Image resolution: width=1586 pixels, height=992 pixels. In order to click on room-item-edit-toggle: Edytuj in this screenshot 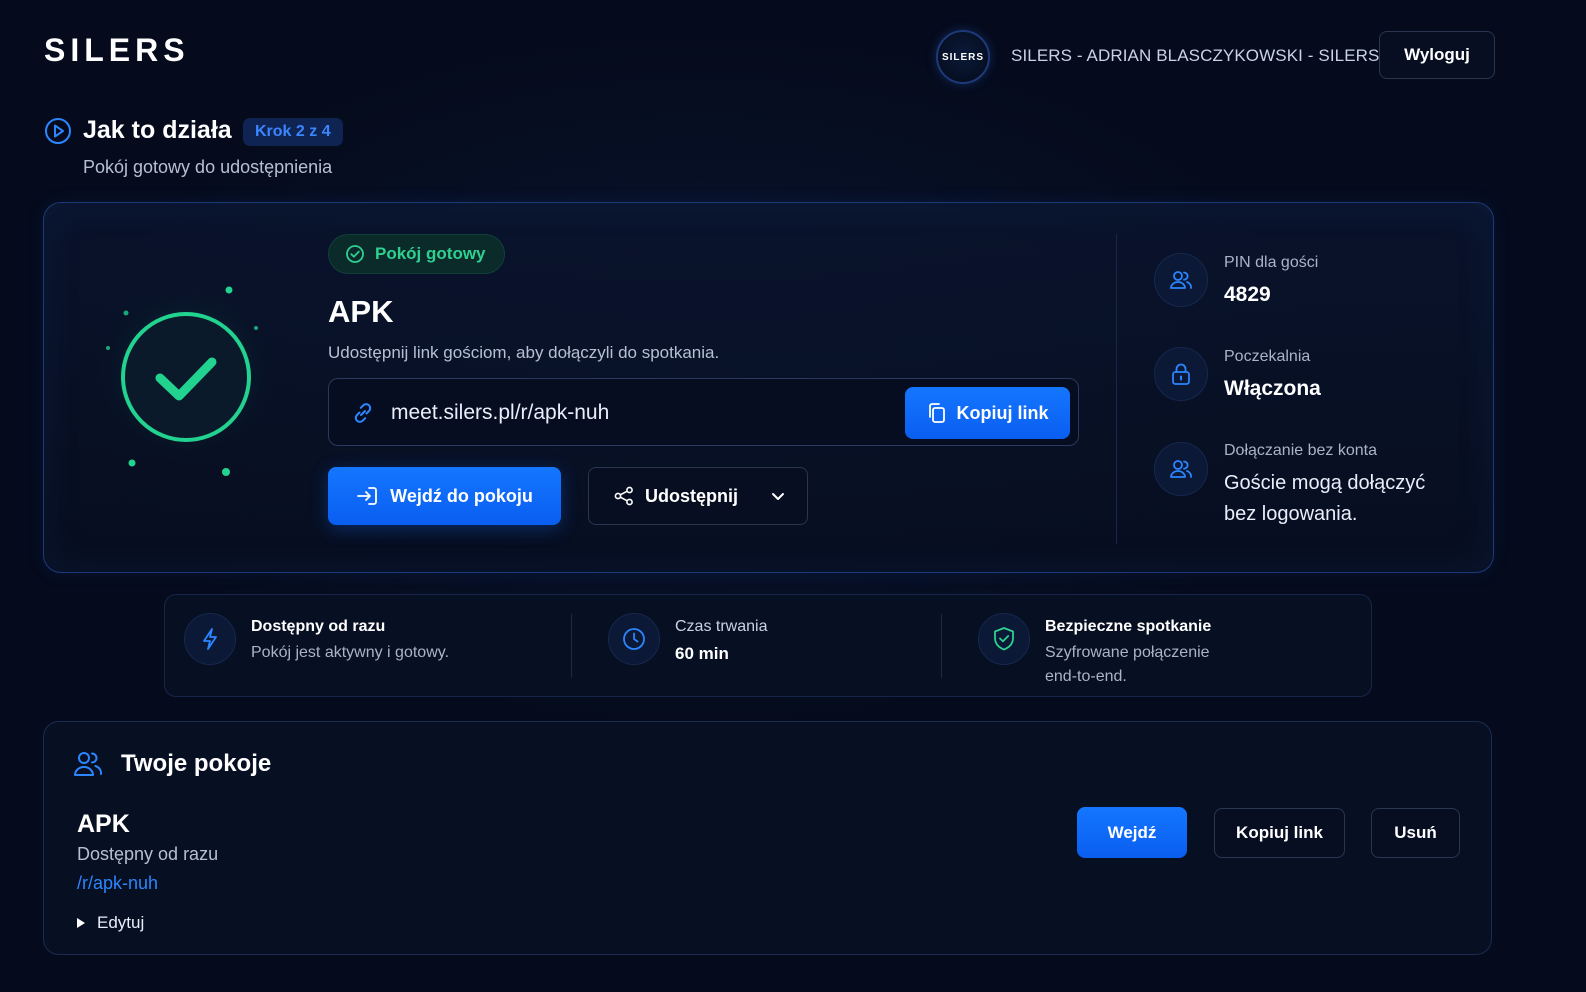, I will do `click(110, 923)`.